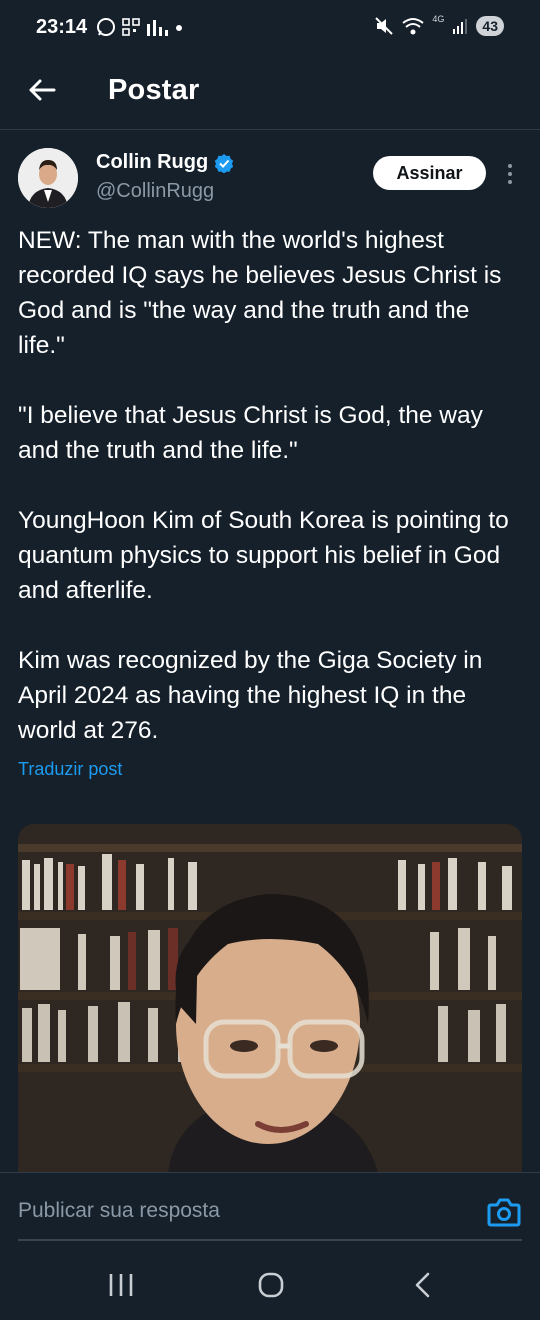 Image resolution: width=540 pixels, height=1320 pixels. Describe the element at coordinates (438, 19) in the screenshot. I see `network-label: 4G` at that location.